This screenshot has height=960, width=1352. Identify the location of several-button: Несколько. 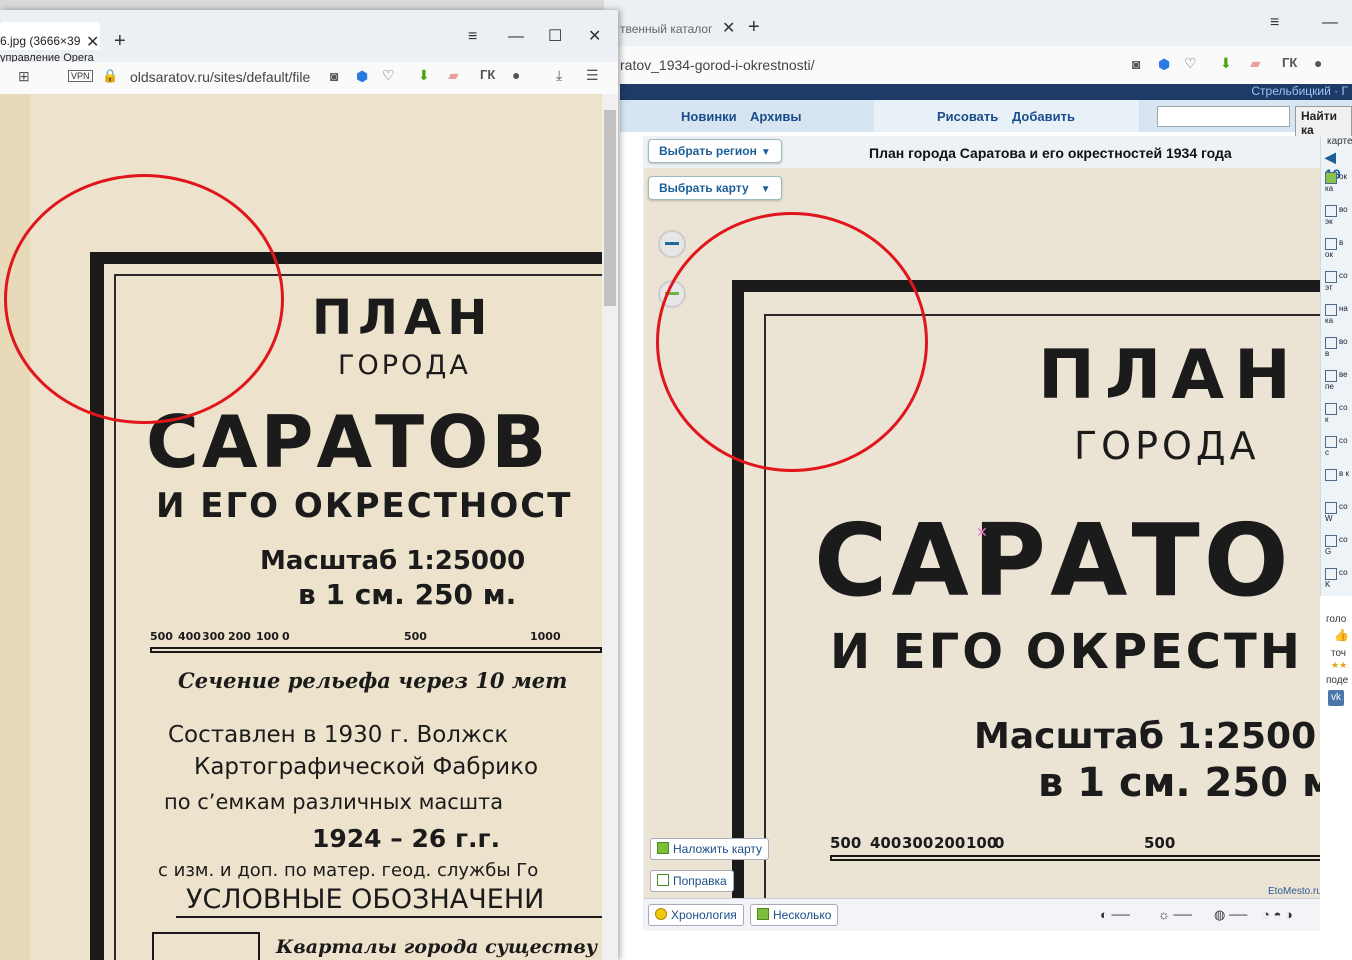
(794, 915).